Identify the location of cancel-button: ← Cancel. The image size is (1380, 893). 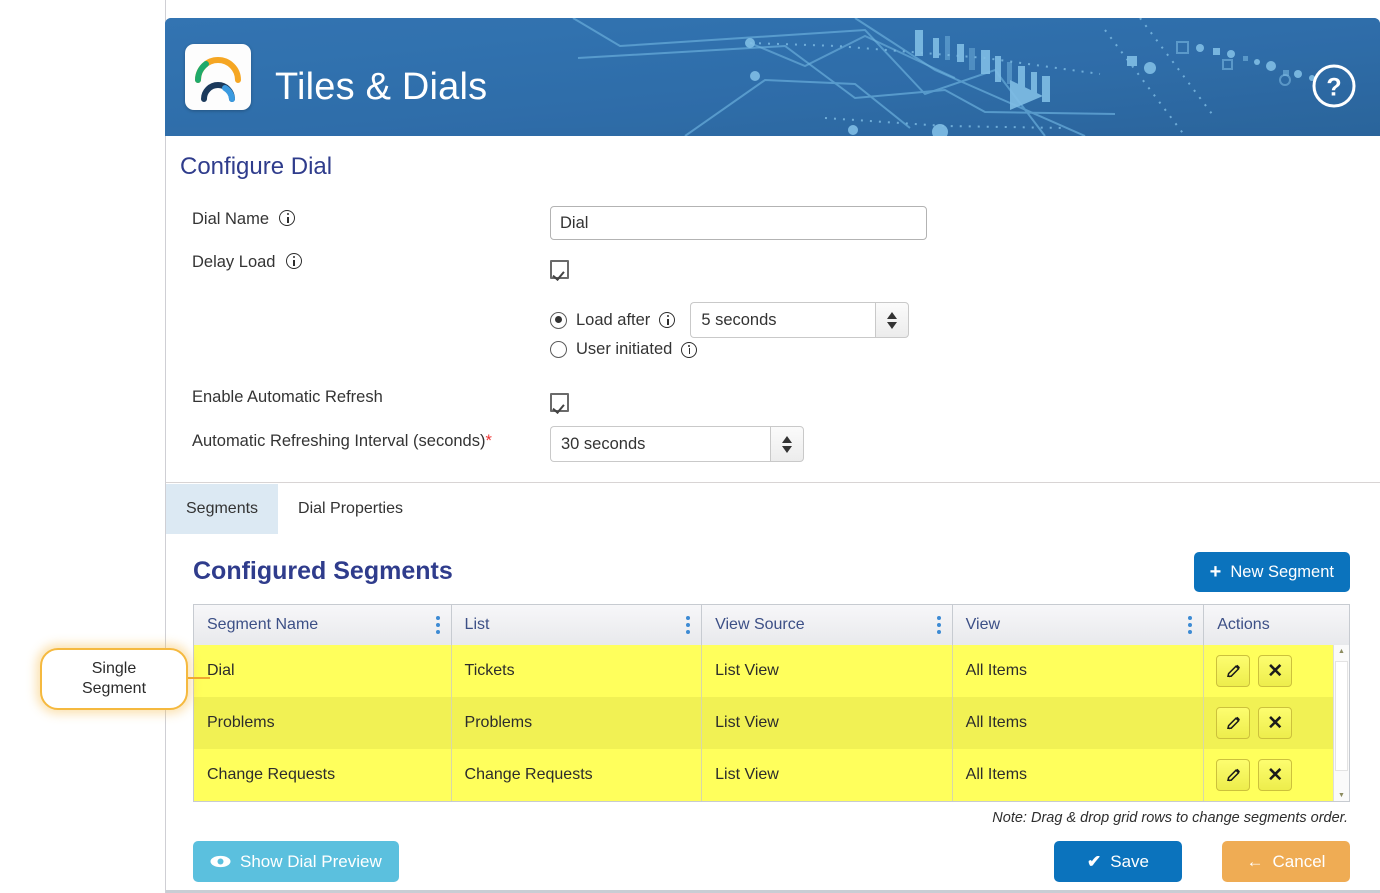
(1286, 861).